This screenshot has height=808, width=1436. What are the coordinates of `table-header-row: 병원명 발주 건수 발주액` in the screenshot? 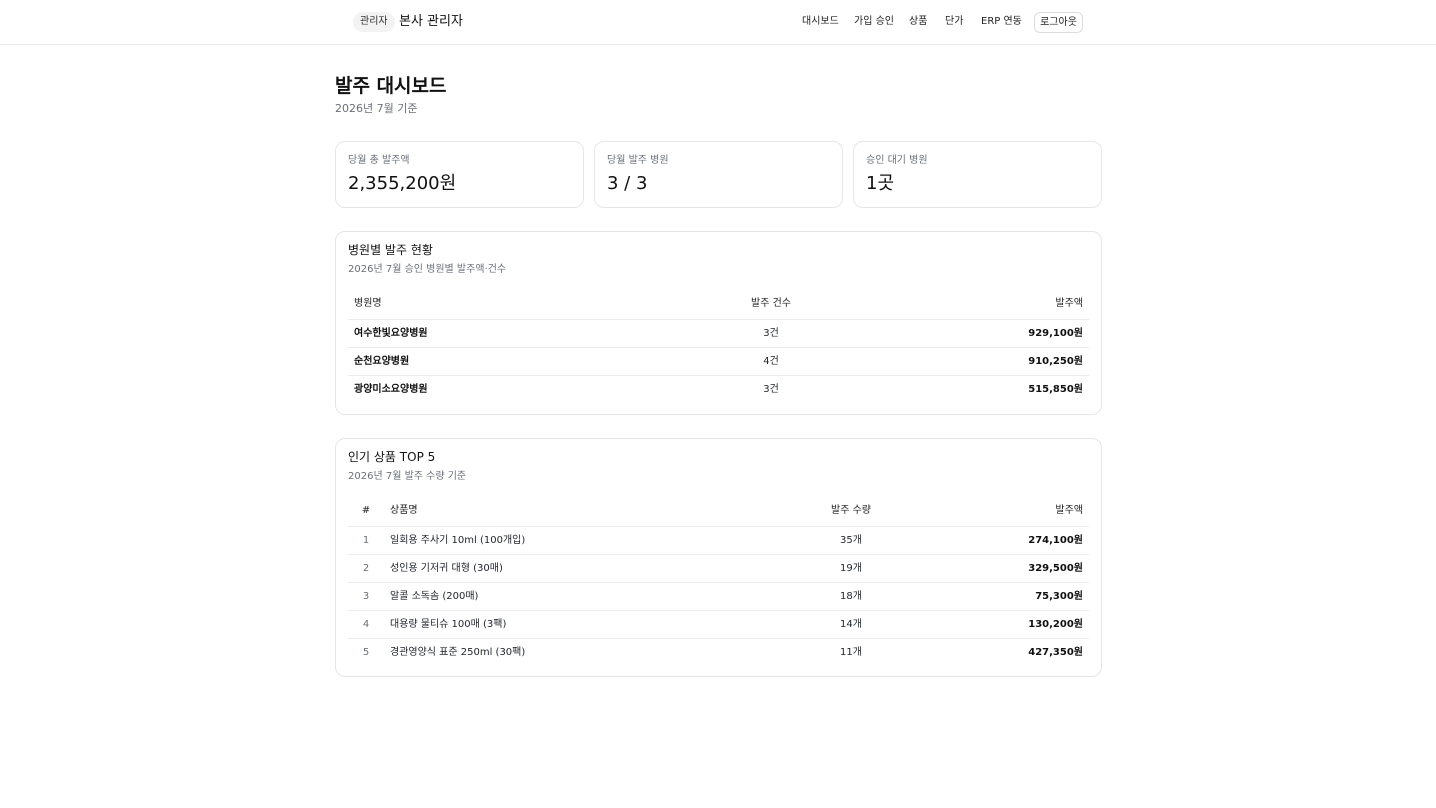 It's located at (718, 304).